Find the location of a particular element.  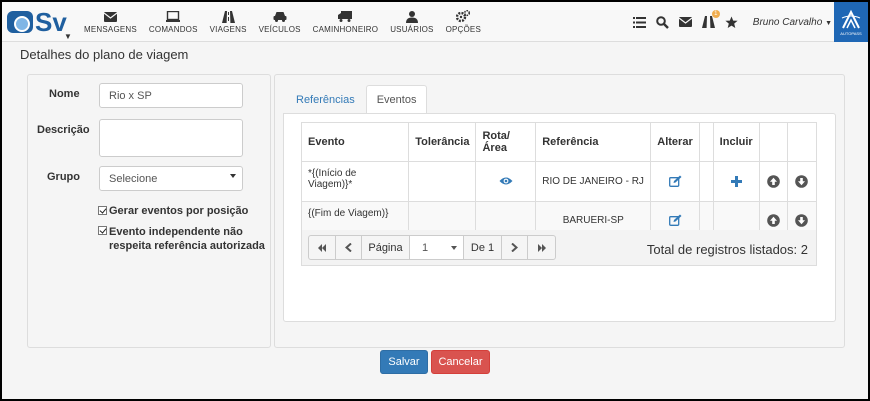

nav-label: USUÁRIOS is located at coordinates (412, 29).